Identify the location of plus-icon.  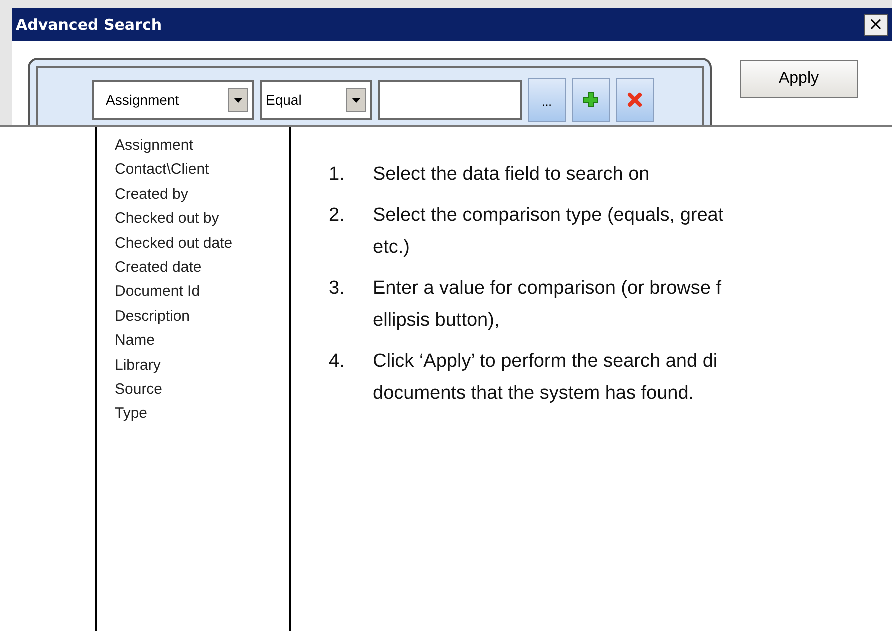
(591, 100).